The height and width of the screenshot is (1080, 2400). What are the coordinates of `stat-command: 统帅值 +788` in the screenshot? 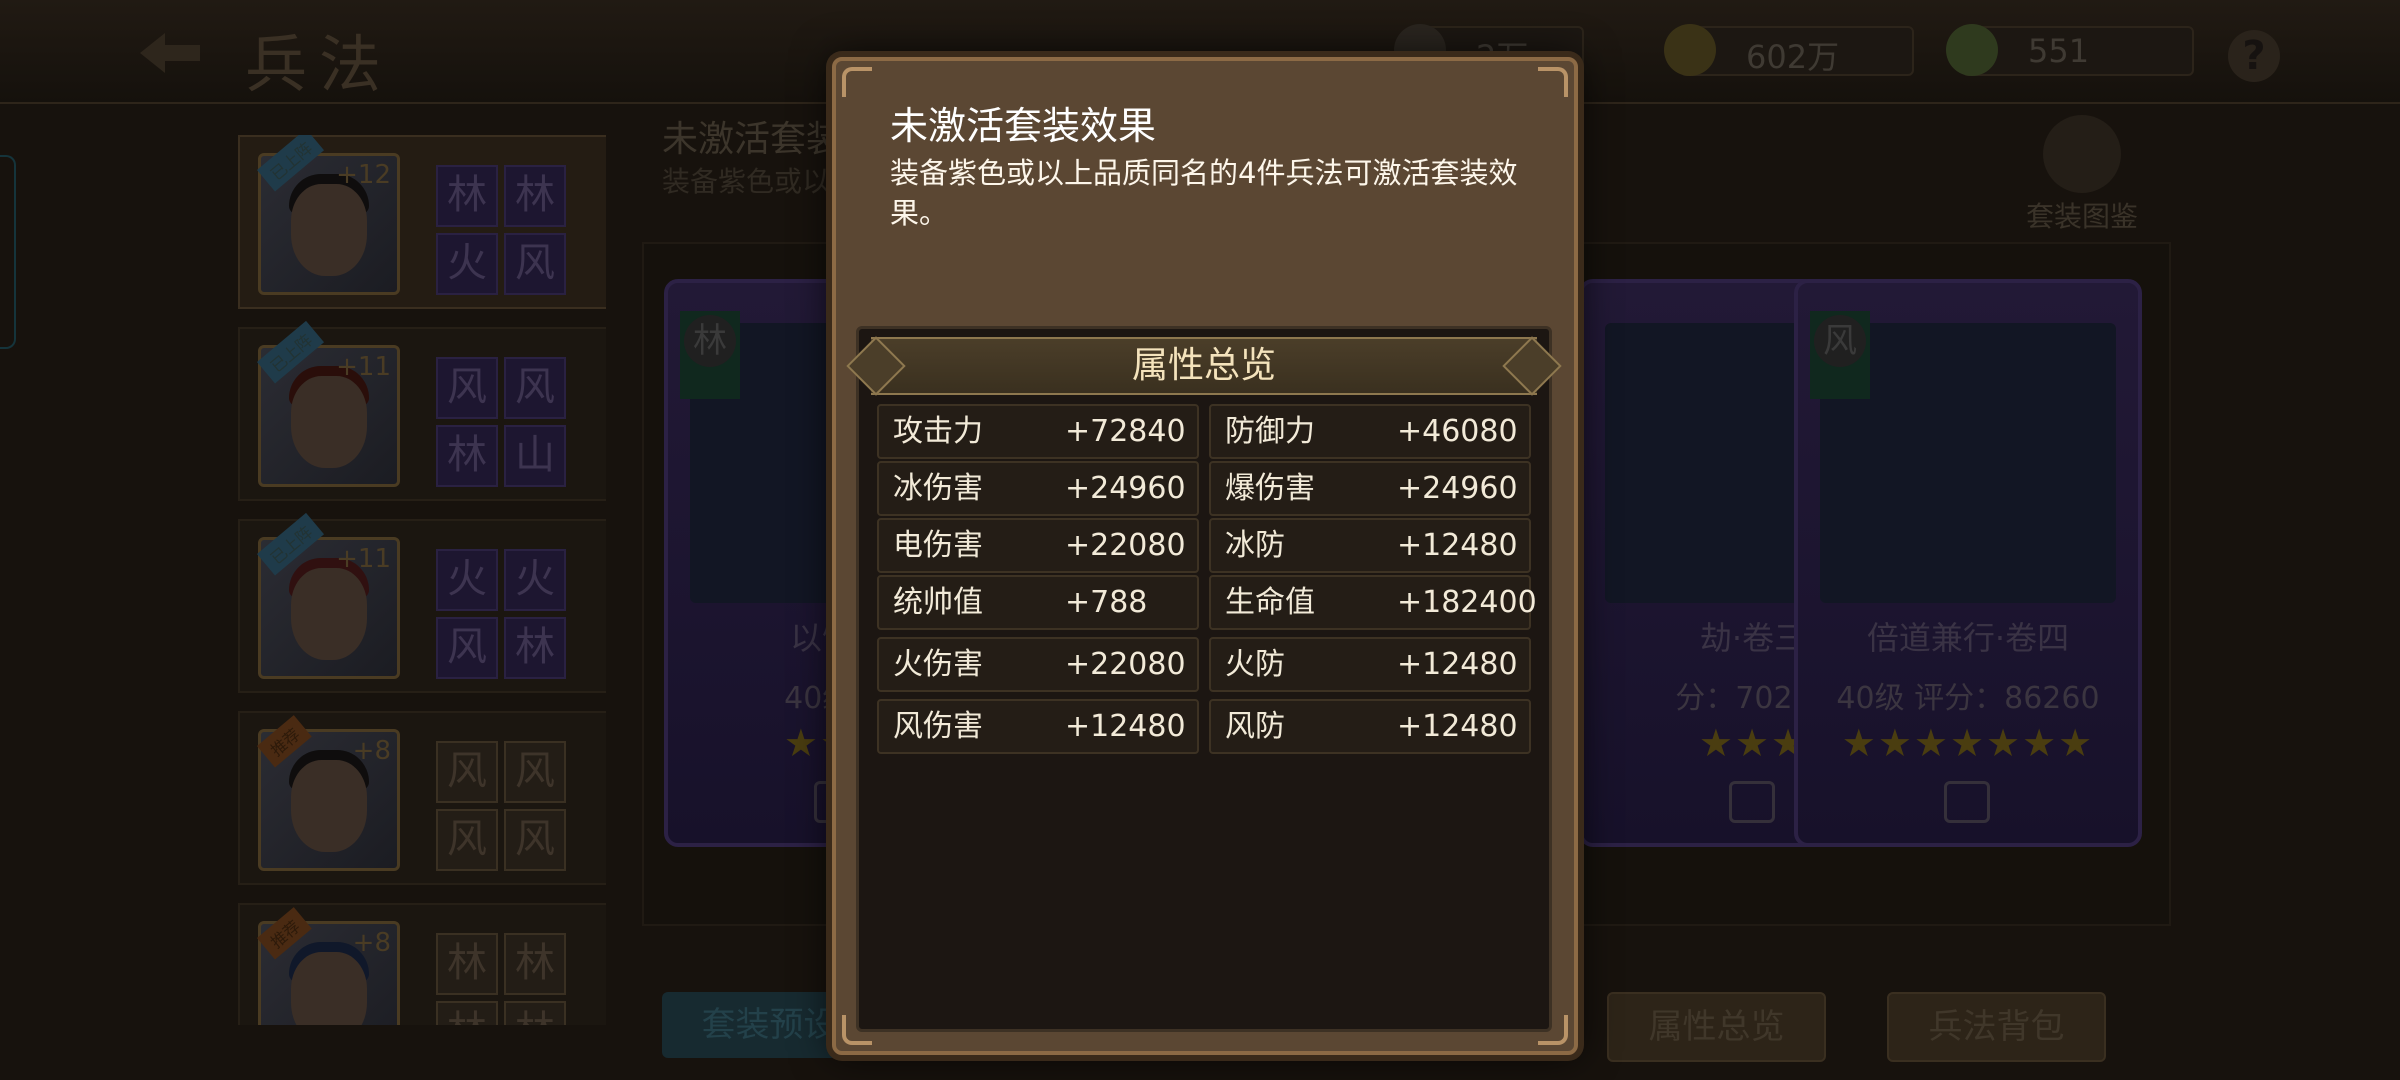 It's located at (1038, 602).